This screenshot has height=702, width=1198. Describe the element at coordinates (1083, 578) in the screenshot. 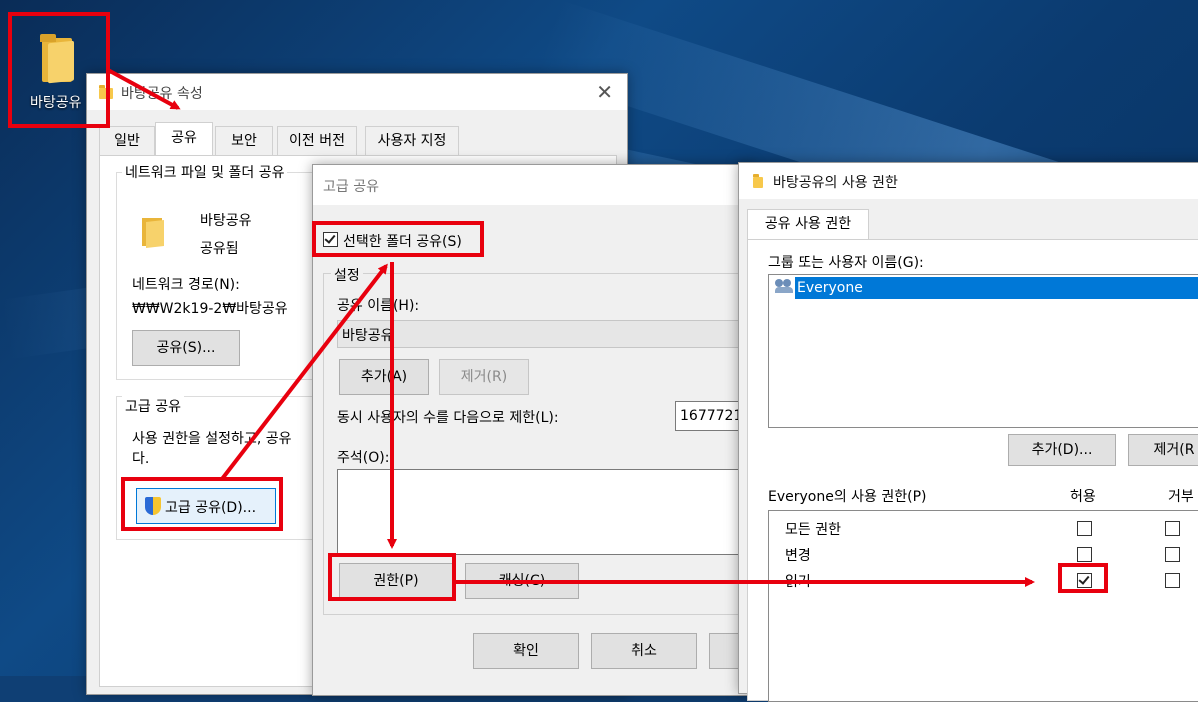

I see `highlight-read-allow` at that location.